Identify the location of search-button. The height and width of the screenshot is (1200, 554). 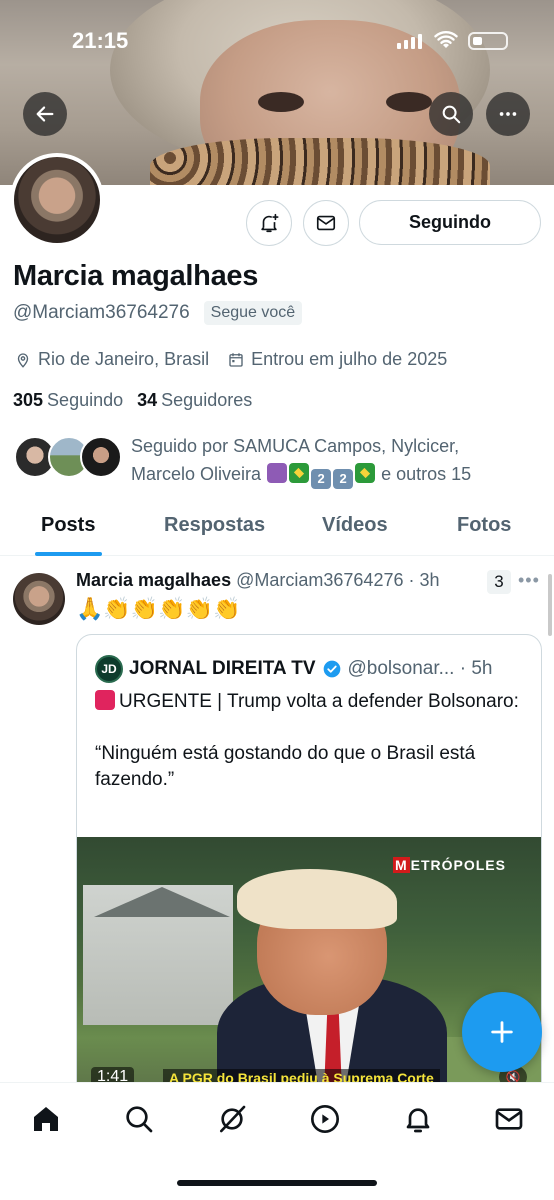
(451, 114).